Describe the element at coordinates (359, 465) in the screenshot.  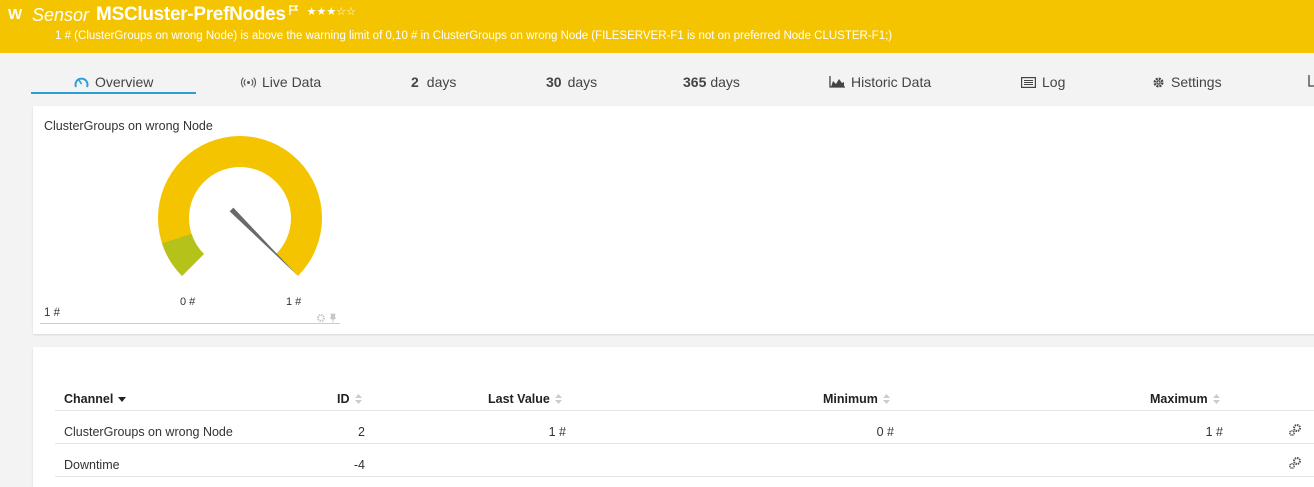
I see `channel-id: -4` at that location.